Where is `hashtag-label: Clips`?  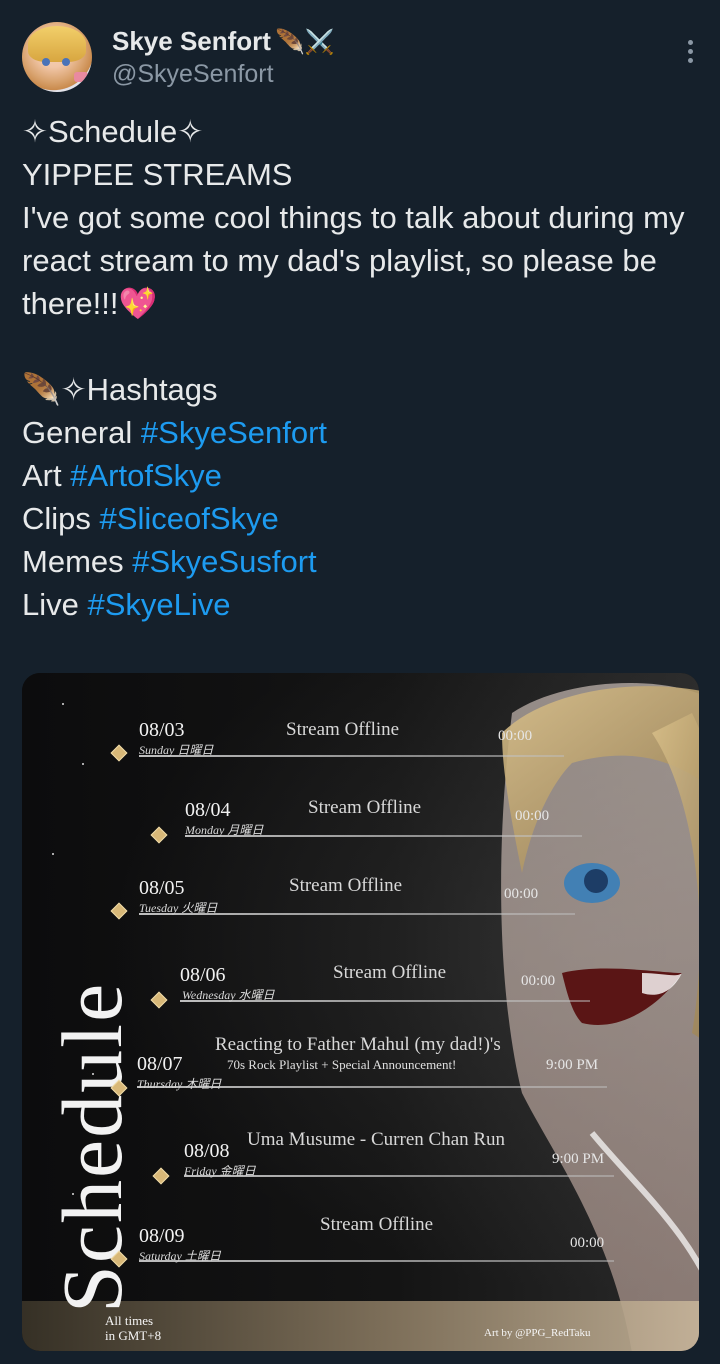 hashtag-label: Clips is located at coordinates (56, 518).